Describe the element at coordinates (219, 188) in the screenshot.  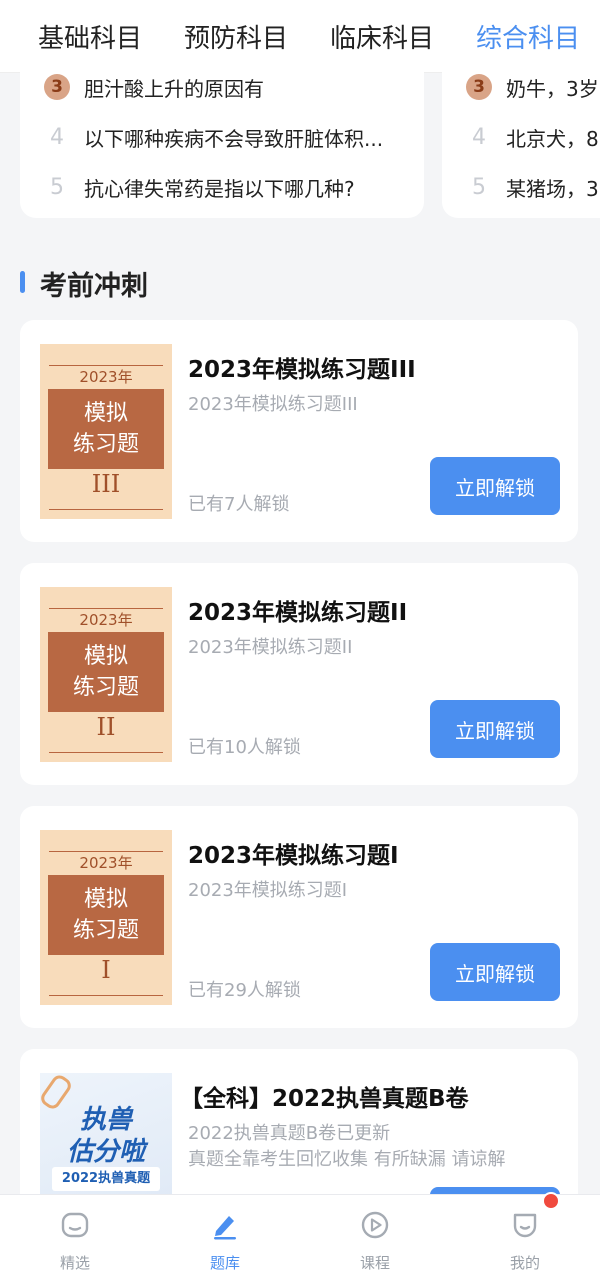
I see `ranking-item-text: 抗心律失常药是指以下哪几种?` at that location.